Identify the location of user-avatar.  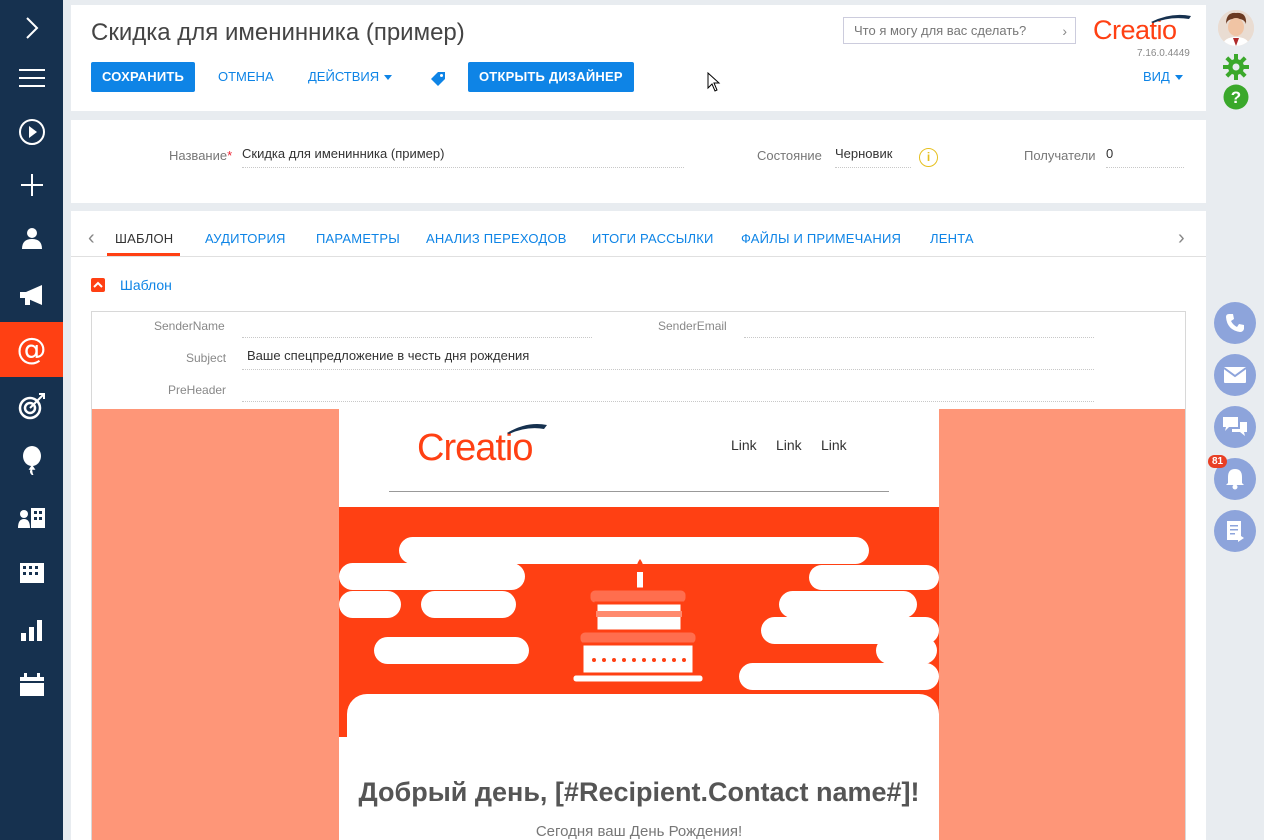
(1236, 28).